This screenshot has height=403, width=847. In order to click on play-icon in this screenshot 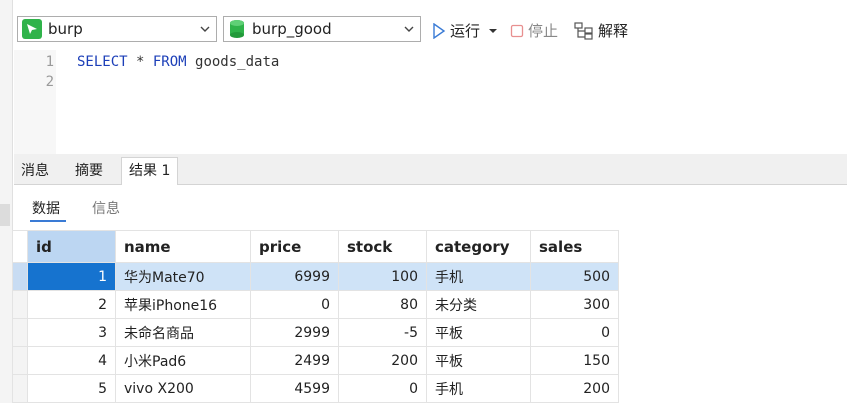, I will do `click(439, 30)`.